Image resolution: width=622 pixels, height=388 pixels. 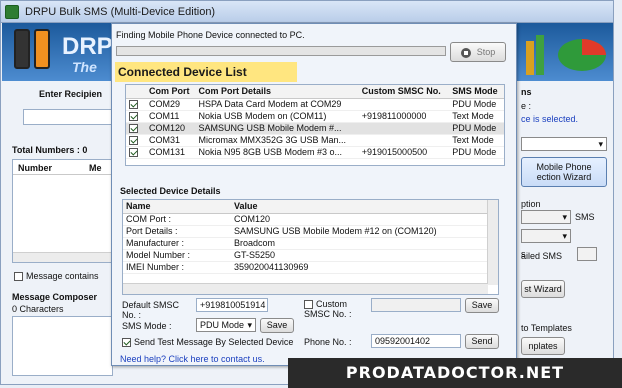 I want to click on numbers-table: Number Me, so click(x=62, y=211).